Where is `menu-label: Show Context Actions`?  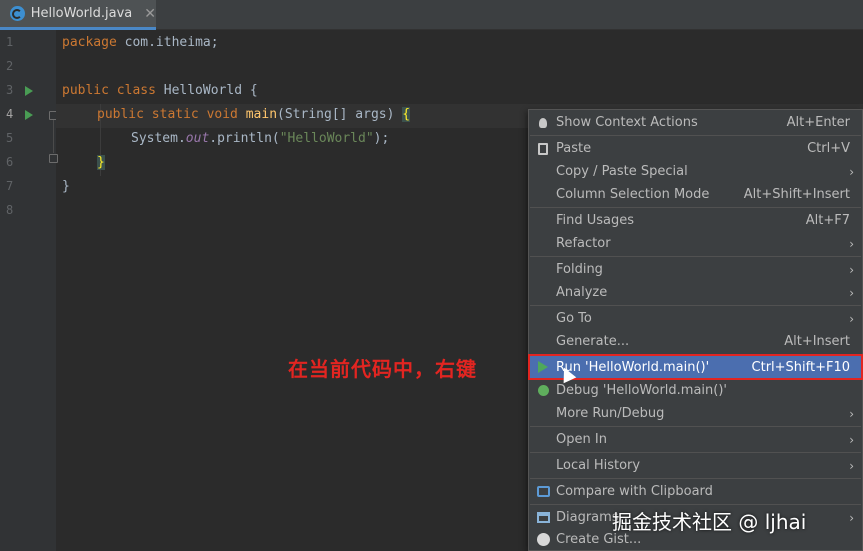 menu-label: Show Context Actions is located at coordinates (627, 122).